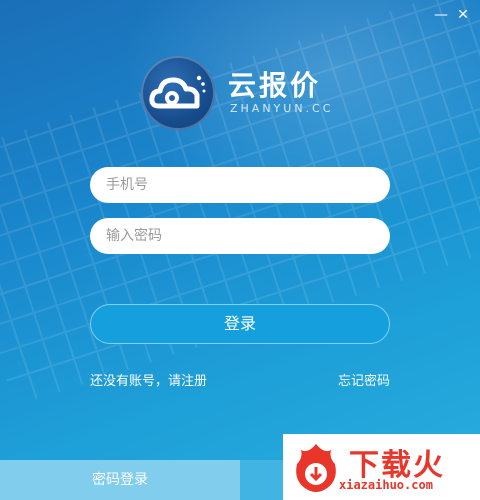 The height and width of the screenshot is (500, 480). Describe the element at coordinates (381, 467) in the screenshot. I see `watermark: 下载火 xiazaihuo.com` at that location.